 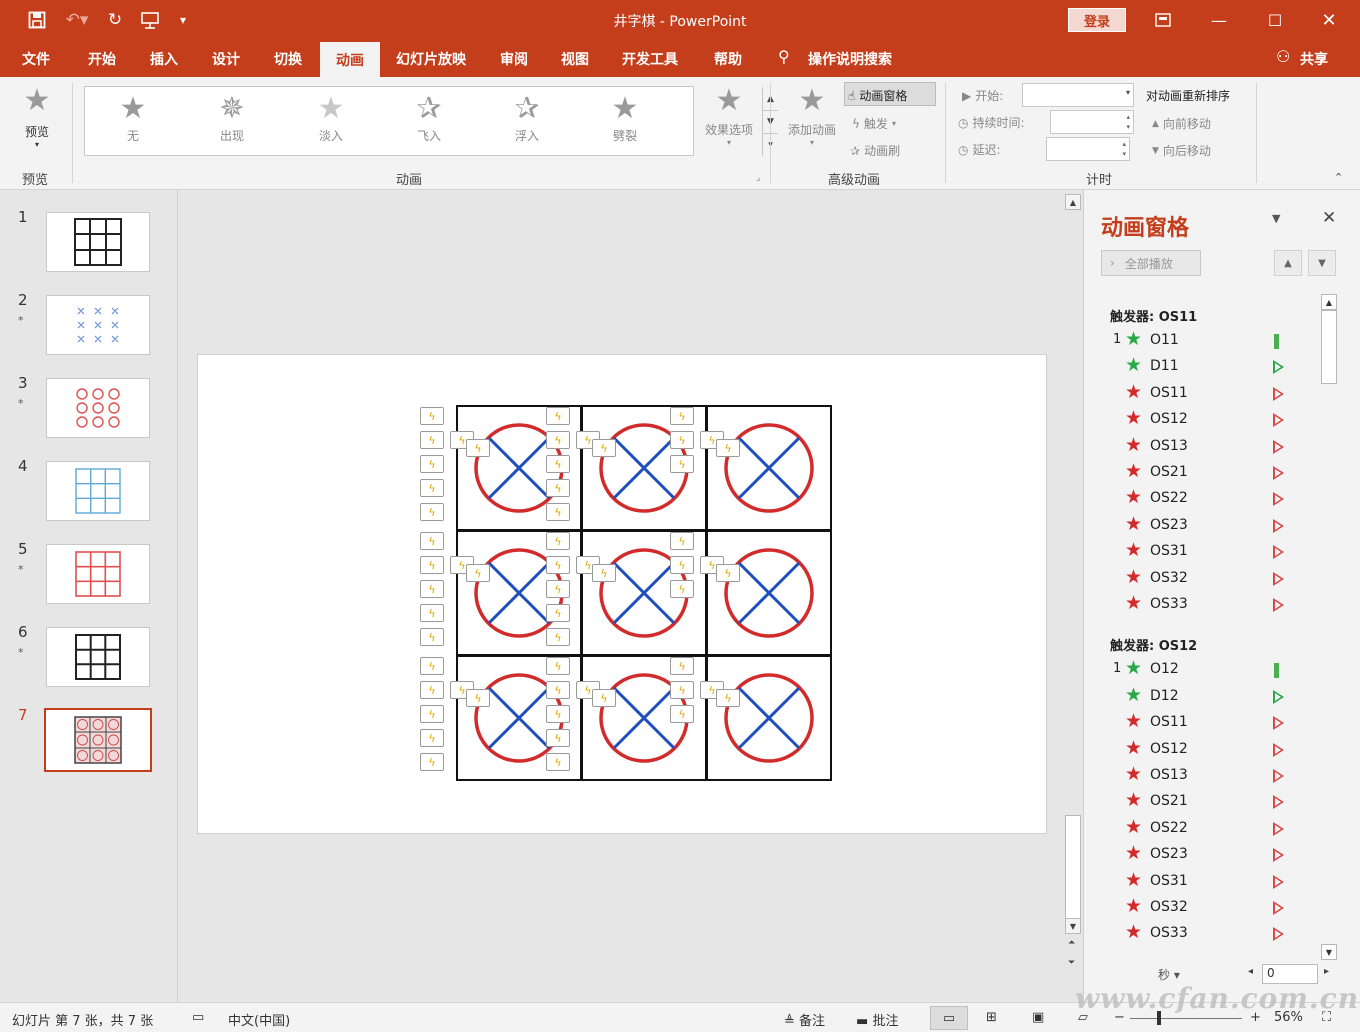 I want to click on tab-help: 帮助, so click(x=728, y=59).